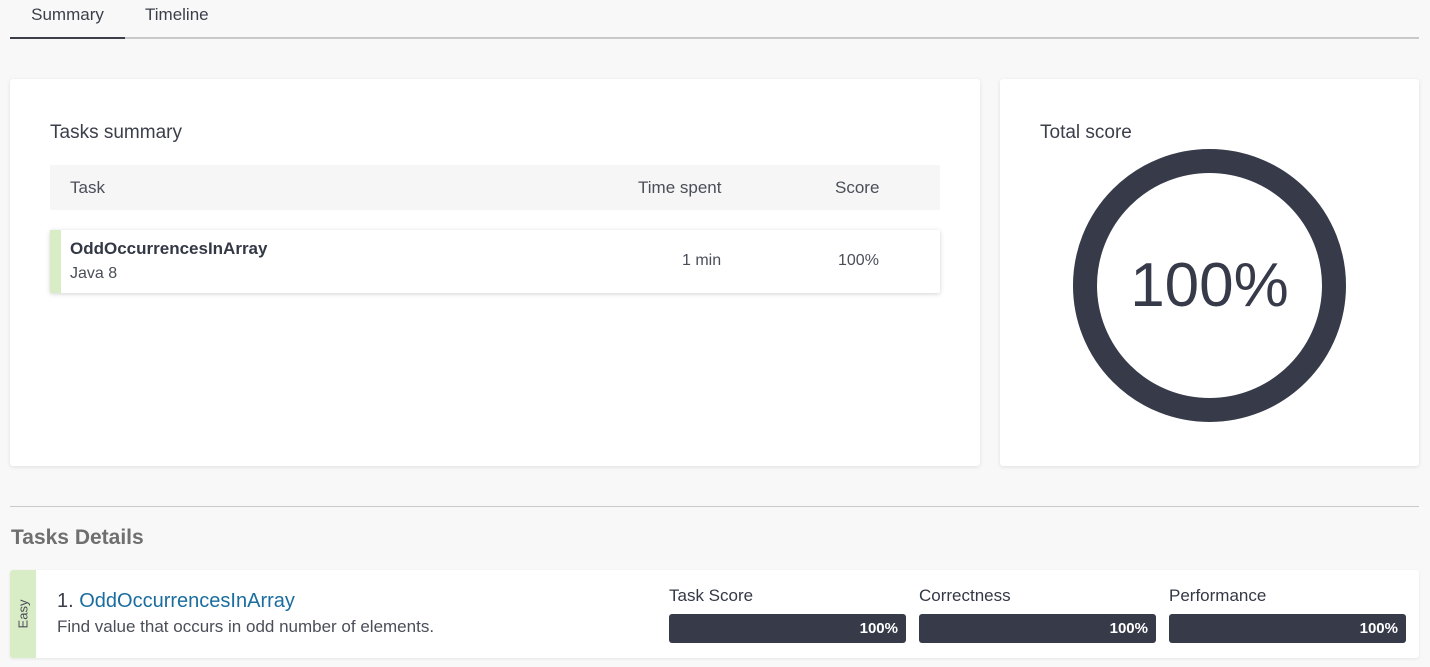 This screenshot has height=667, width=1430. What do you see at coordinates (680, 187) in the screenshot?
I see `column-header-time-spent: Time spent` at bounding box center [680, 187].